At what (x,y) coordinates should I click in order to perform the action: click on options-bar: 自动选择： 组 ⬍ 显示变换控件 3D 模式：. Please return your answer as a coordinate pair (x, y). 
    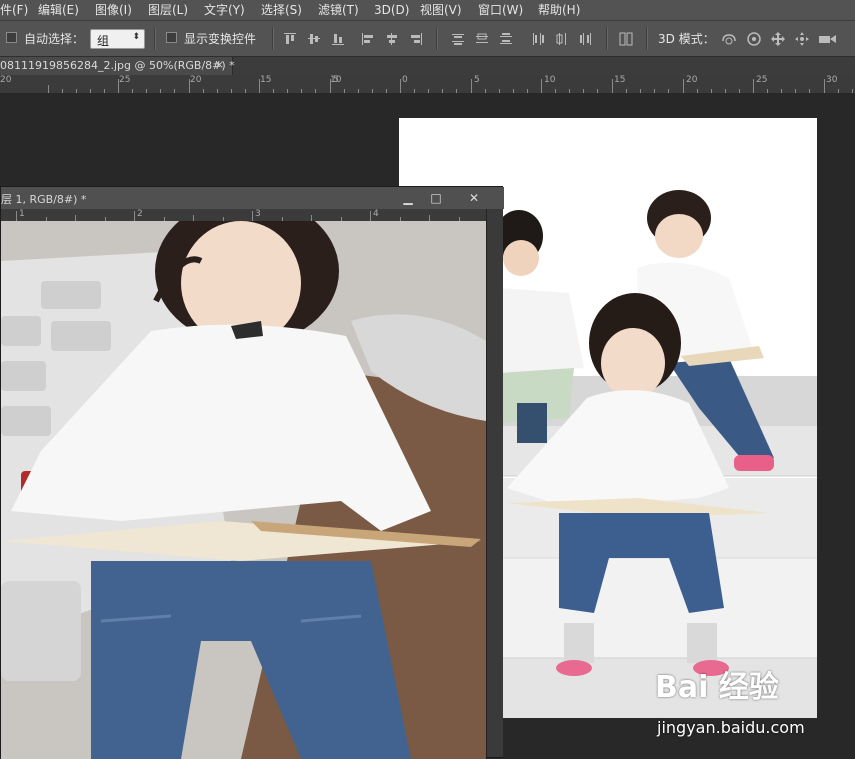
    Looking at the image, I should click on (427, 39).